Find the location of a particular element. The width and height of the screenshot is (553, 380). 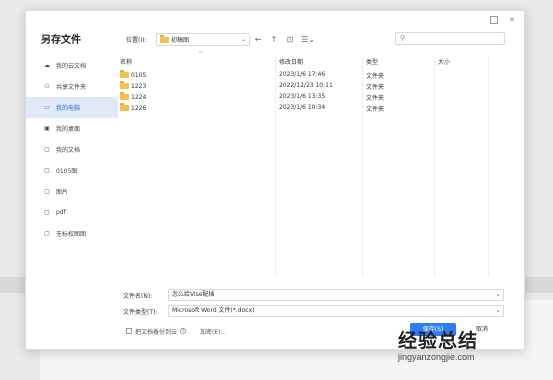

sidebar-item-label: 我的桌面 is located at coordinates (68, 129).